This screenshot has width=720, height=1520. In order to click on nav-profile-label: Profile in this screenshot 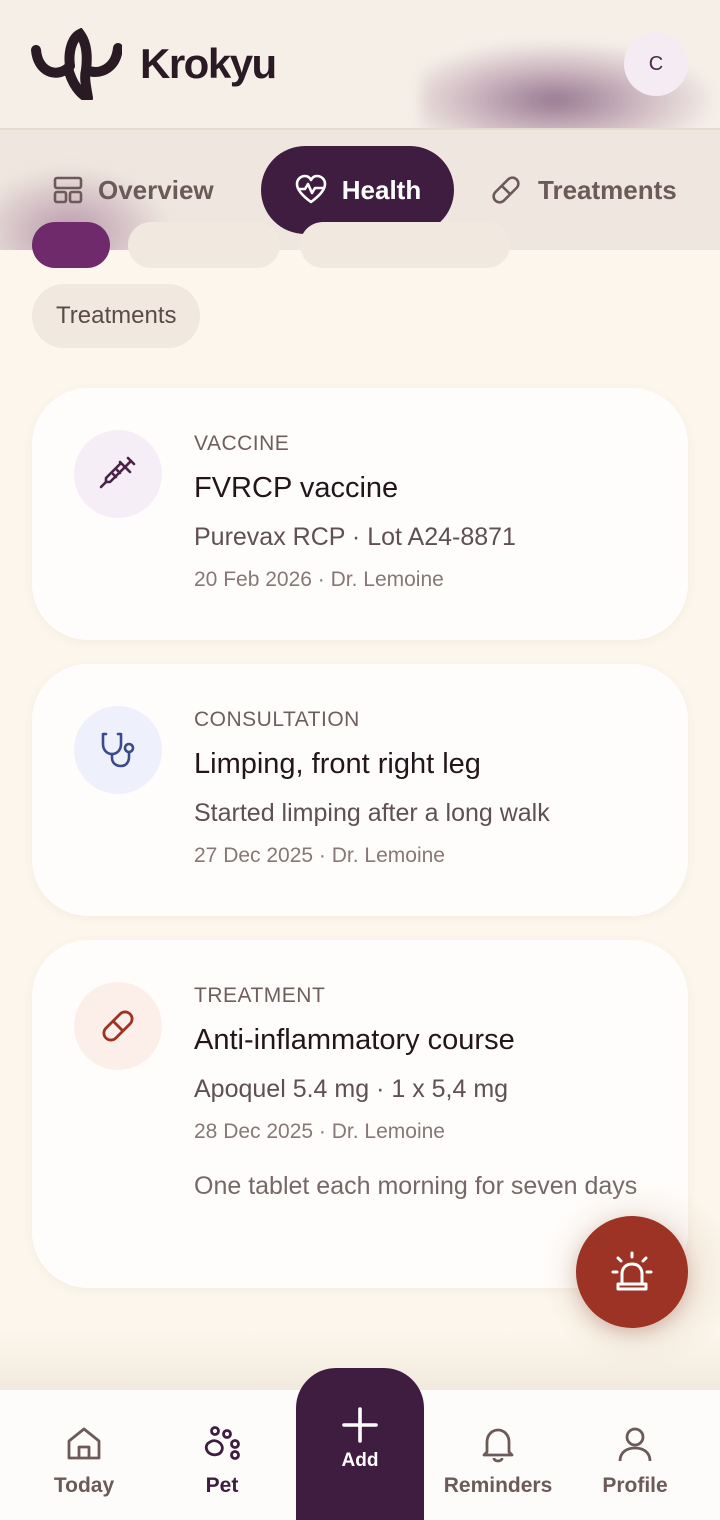, I will do `click(635, 1485)`.